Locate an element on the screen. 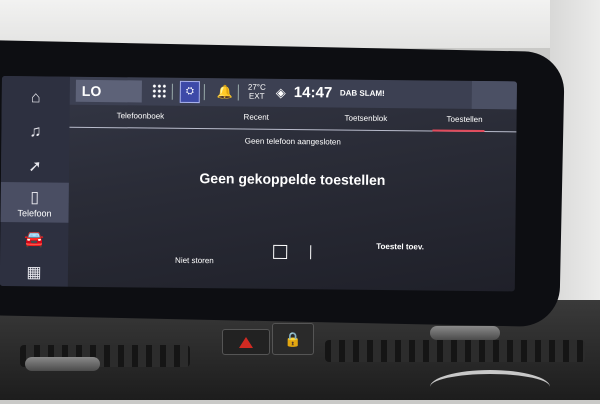 This screenshot has height=404, width=600. apps-grid-icon: ▦ is located at coordinates (34, 273).